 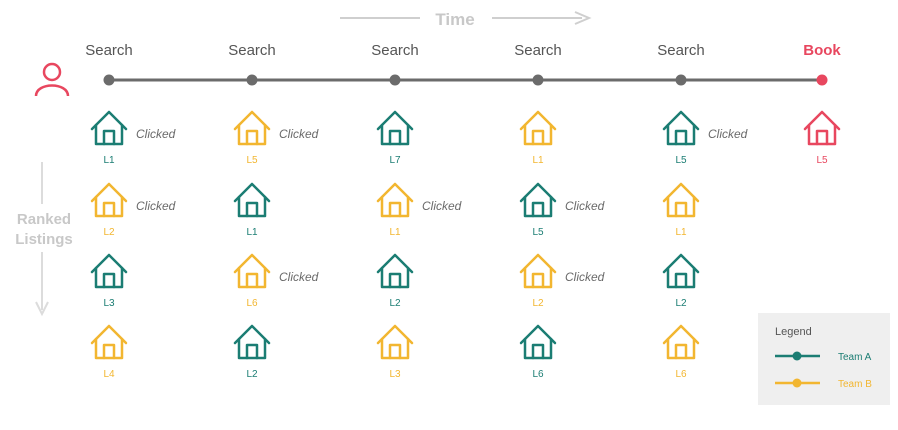 I want to click on step-label: Book, so click(x=822, y=50).